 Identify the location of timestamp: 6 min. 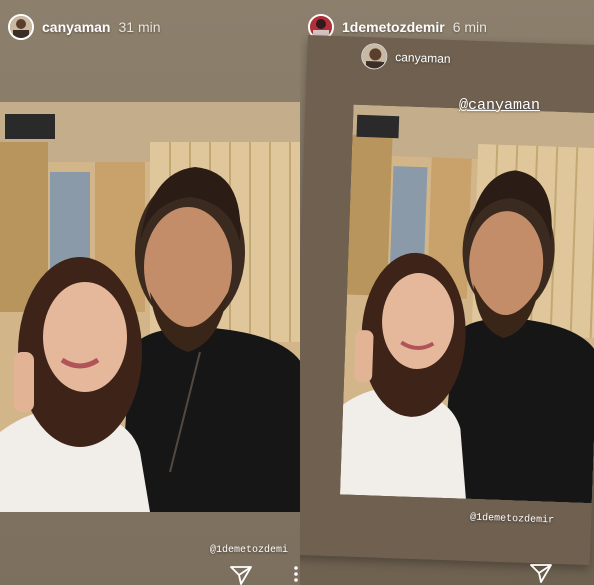
(469, 27).